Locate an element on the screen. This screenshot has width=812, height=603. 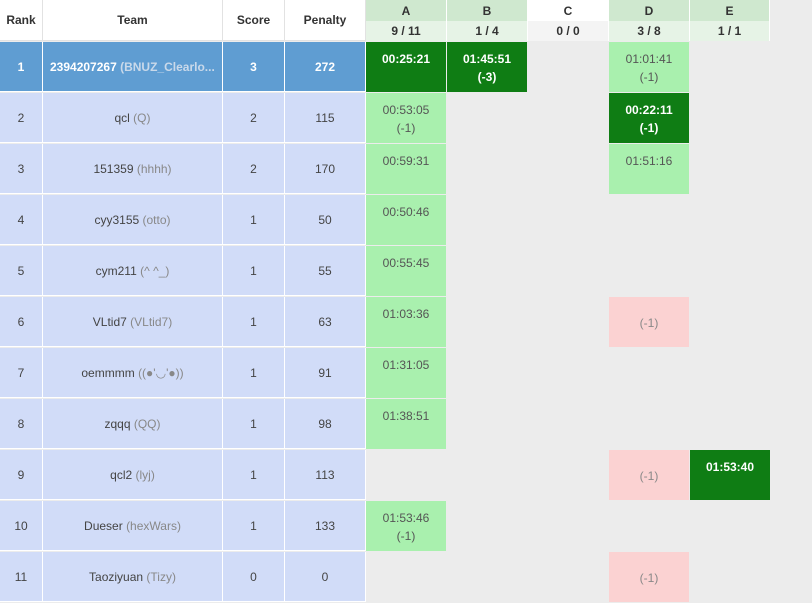
team-name: Dueser is located at coordinates (103, 525).